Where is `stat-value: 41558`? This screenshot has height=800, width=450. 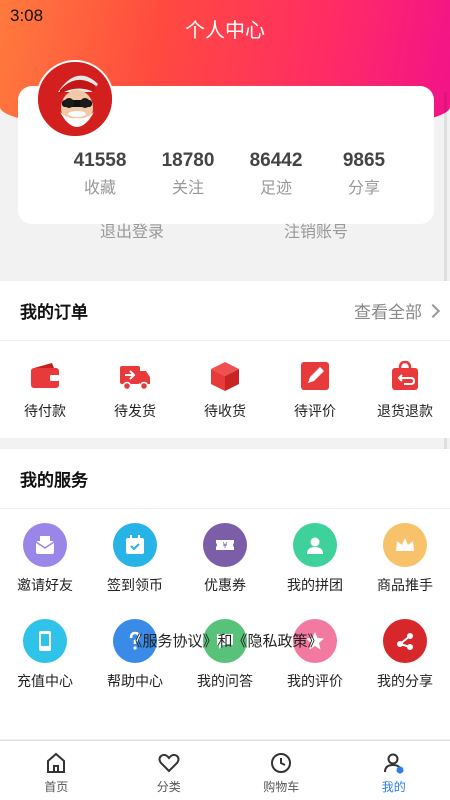
stat-value: 41558 is located at coordinates (100, 160).